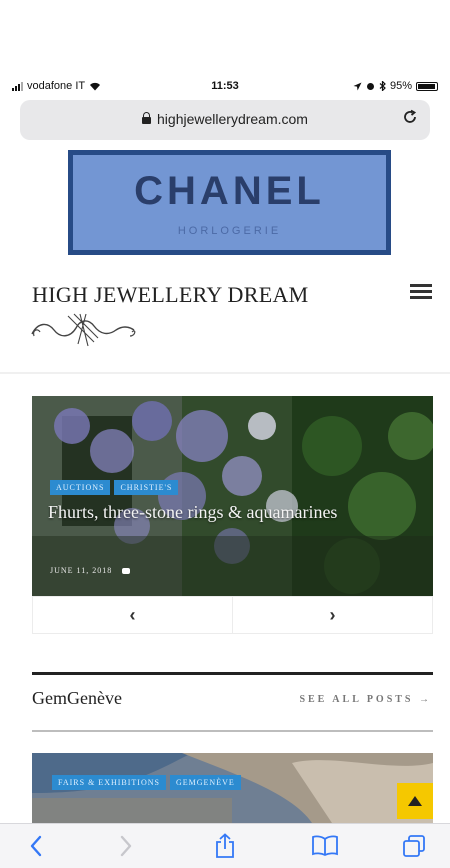  I want to click on bookmarks-icon, so click(325, 846).